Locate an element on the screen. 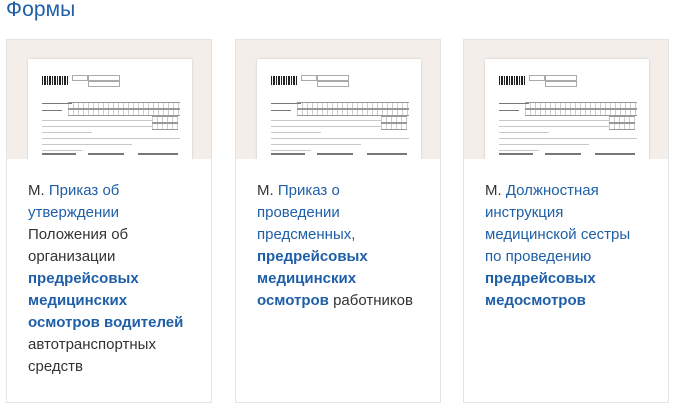  form-text-end: автотранспортных средств is located at coordinates (92, 355).